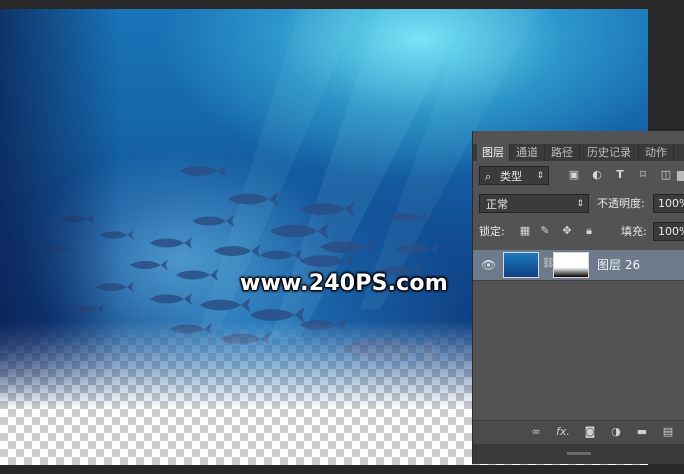  I want to click on tab-actions: 动作, so click(656, 152).